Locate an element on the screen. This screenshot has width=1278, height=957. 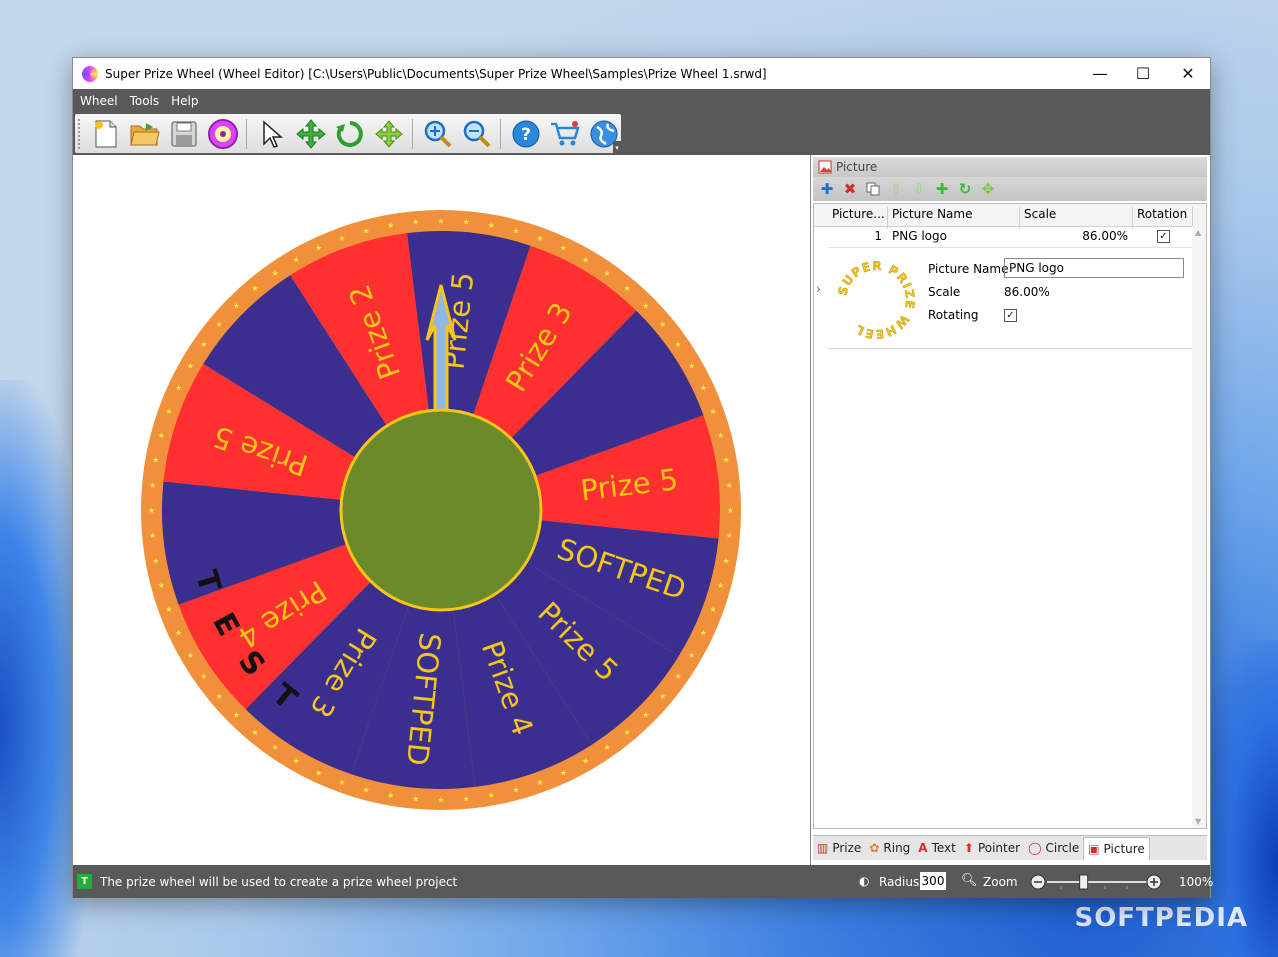
move-up-icon: ⇧ is located at coordinates (896, 189).